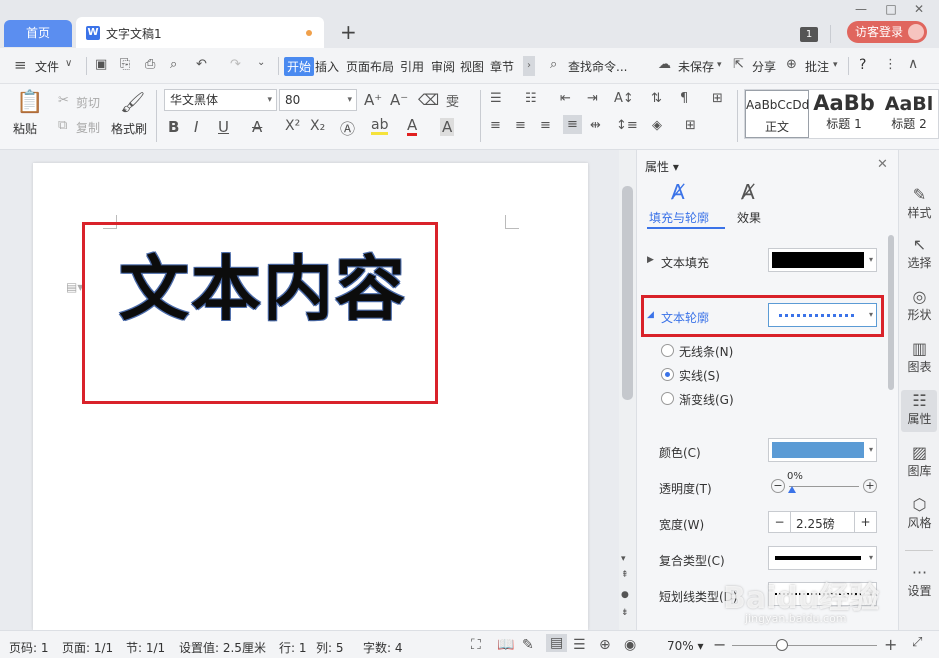 The height and width of the screenshot is (658, 939). What do you see at coordinates (764, 66) in the screenshot?
I see `share-button: 分享` at bounding box center [764, 66].